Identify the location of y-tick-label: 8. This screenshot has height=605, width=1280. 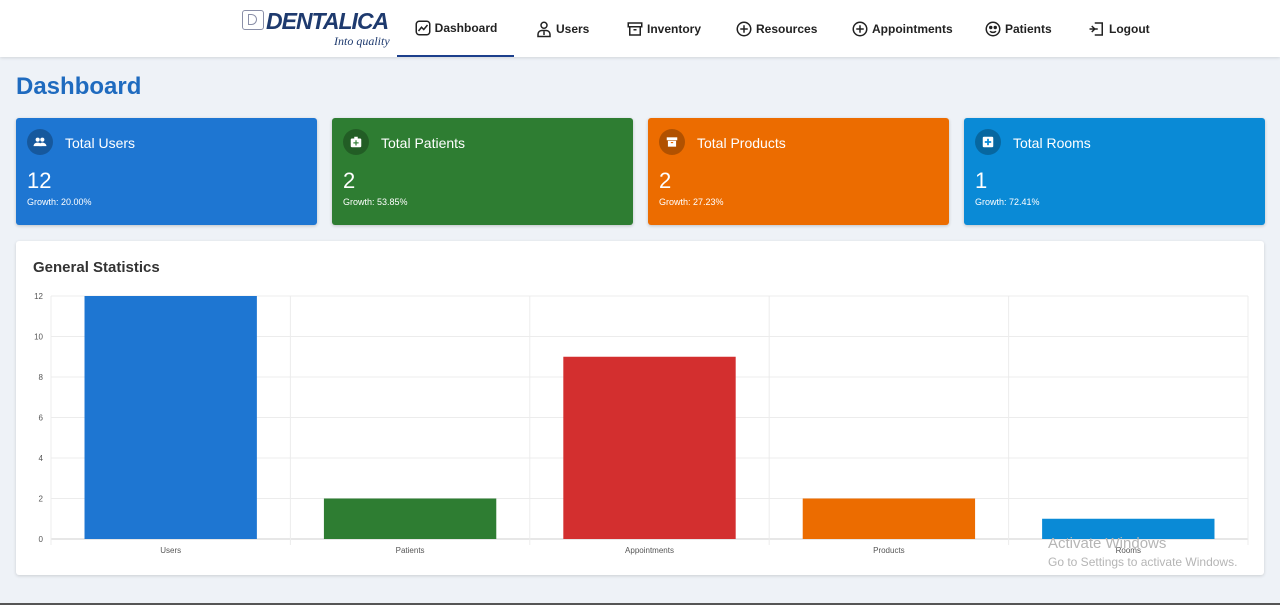
(41, 377).